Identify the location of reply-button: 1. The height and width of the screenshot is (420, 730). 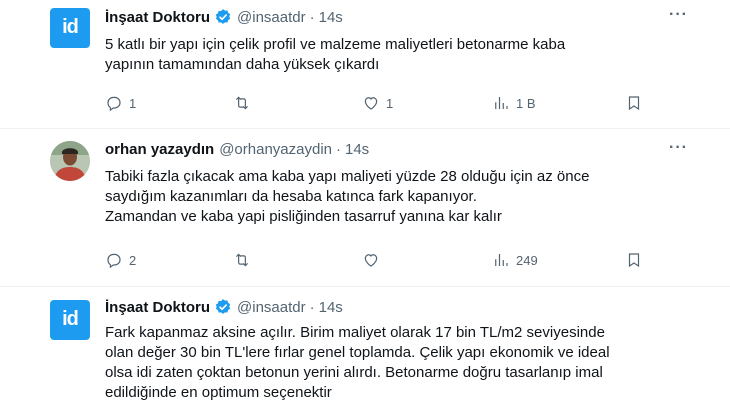
(120, 103).